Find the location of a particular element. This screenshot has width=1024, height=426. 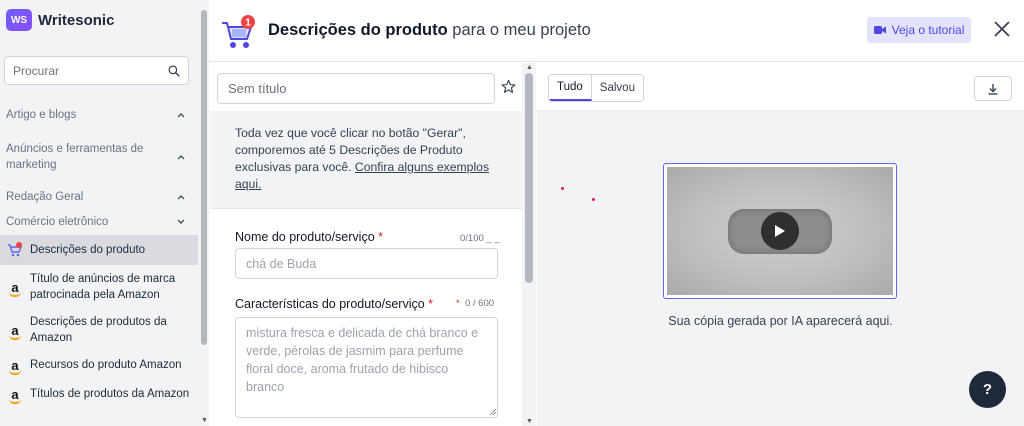

product-name-label-text: Nome do produto/serviço is located at coordinates (305, 237).